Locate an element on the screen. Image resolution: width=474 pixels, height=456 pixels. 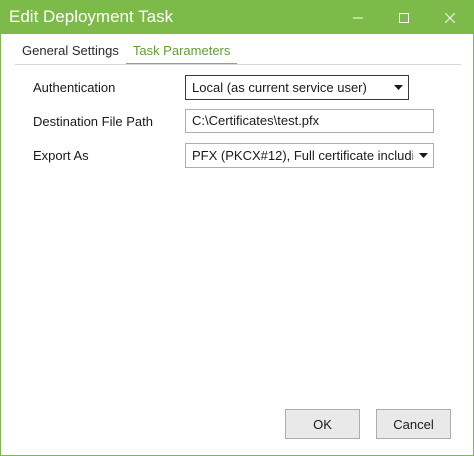
authentication-select: Local (as current service user) is located at coordinates (297, 87).